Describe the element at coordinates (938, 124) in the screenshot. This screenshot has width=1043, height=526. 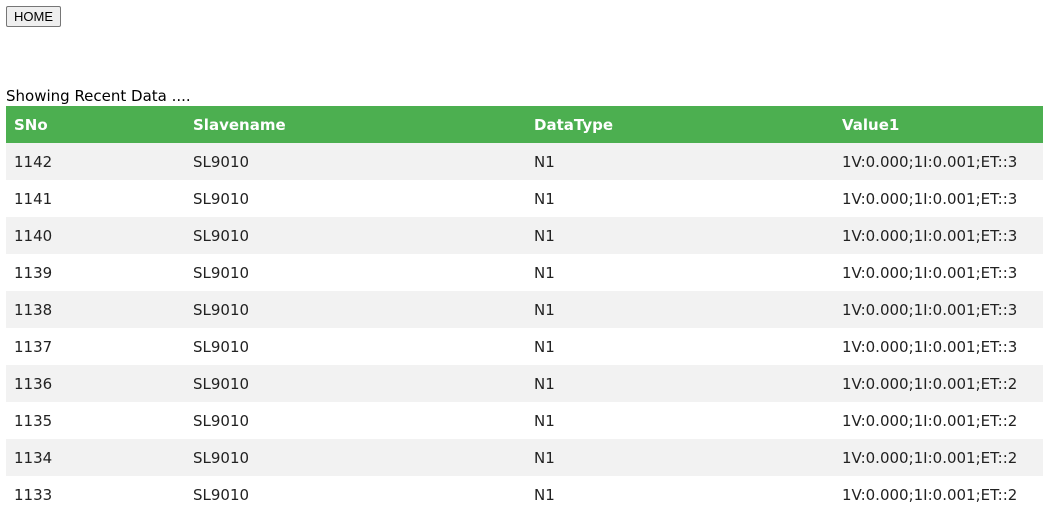
I see `column-header-value1: Value1` at that location.